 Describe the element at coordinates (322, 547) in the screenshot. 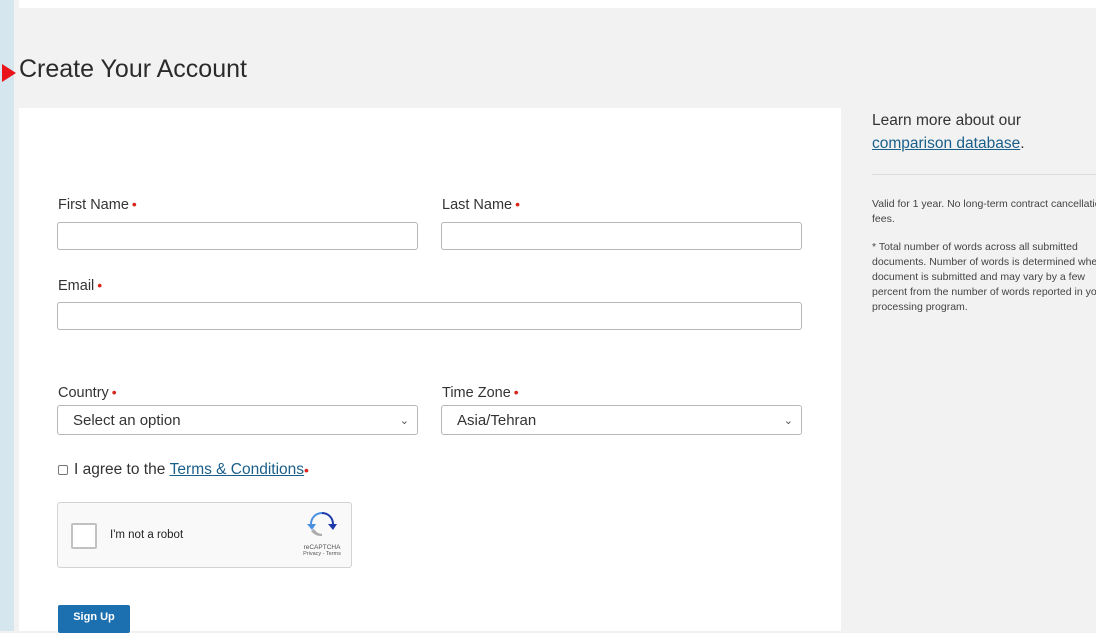

I see `recaptcha-brand: reCAPTCHA` at that location.